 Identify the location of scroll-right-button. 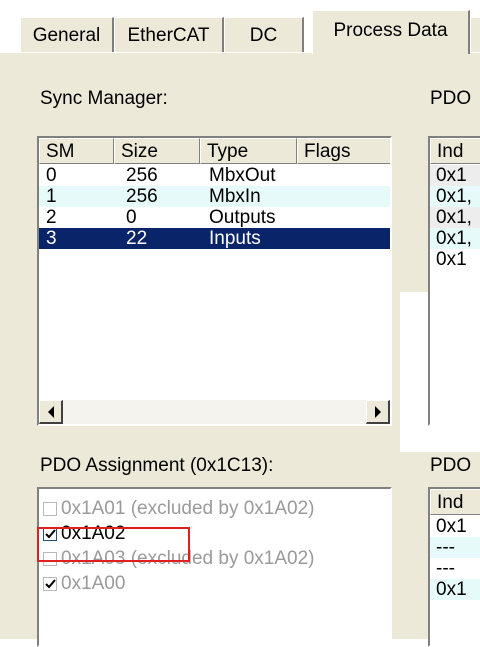
(378, 412).